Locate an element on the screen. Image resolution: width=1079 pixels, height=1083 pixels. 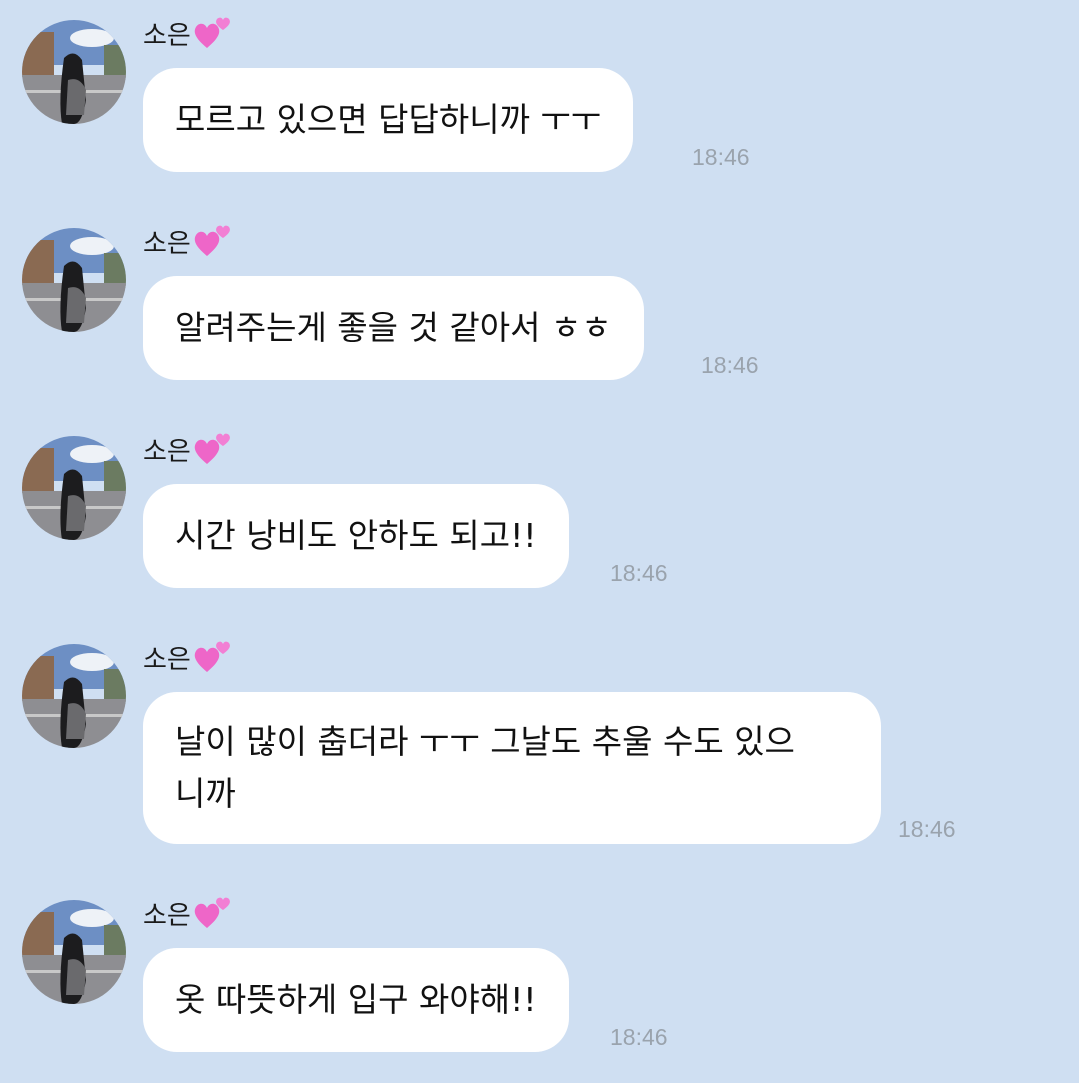
message-text: 시간 낭비도 안하도 되고!! is located at coordinates (356, 535).